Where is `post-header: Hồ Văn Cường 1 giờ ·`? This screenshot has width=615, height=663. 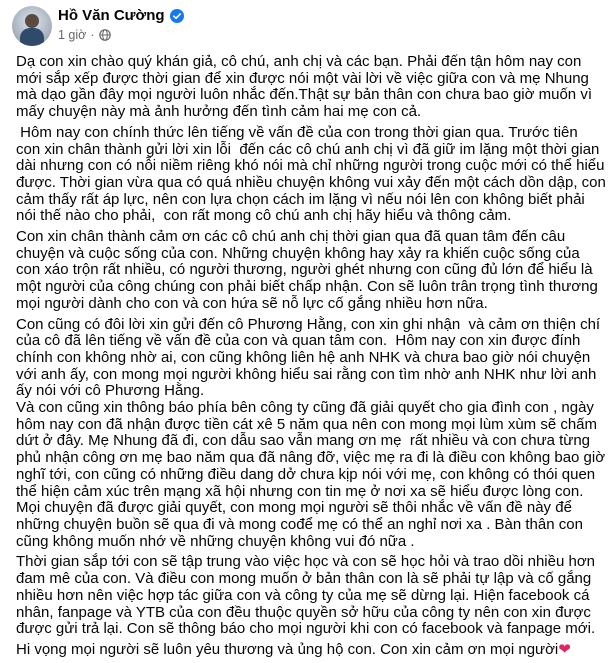 post-header: Hồ Văn Cường 1 giờ · is located at coordinates (307, 25).